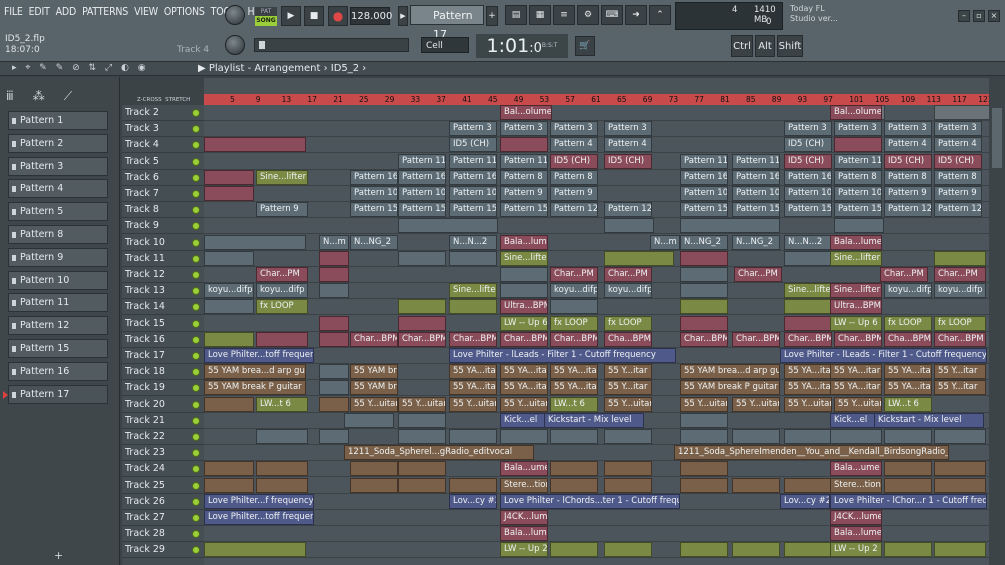  I want to click on menu-edit: EDIT, so click(39, 12).